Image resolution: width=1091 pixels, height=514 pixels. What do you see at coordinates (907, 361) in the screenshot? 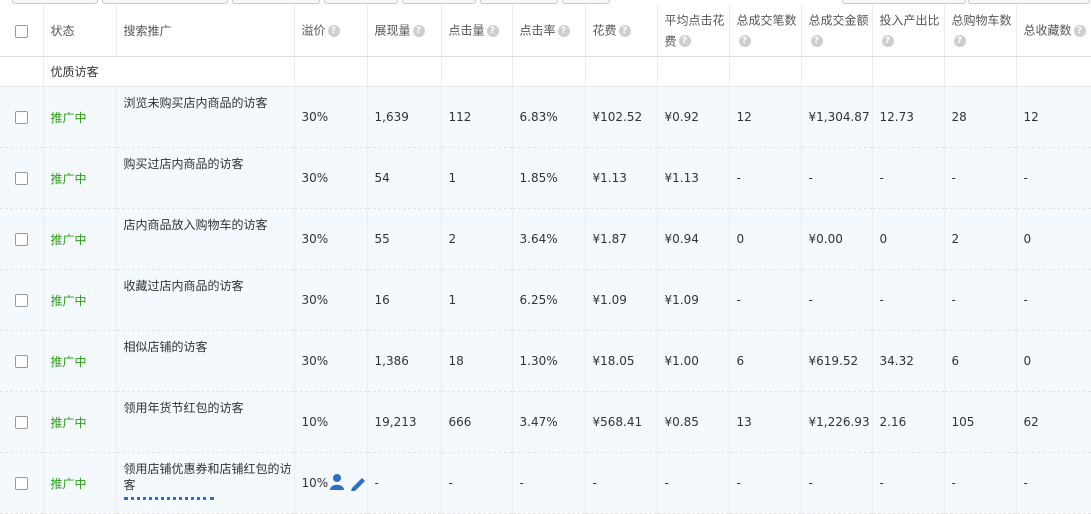
I see `roi-cell: 34.32` at bounding box center [907, 361].